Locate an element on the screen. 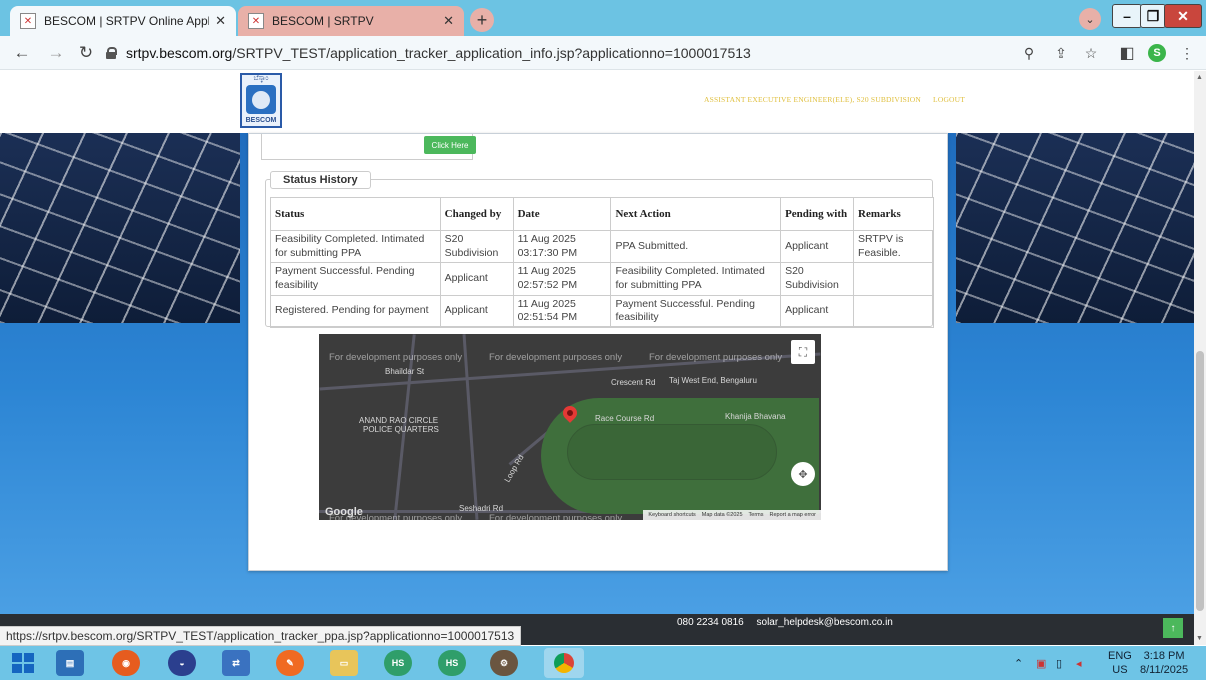 Image resolution: width=1206 pixels, height=680 pixels. side-panel-icon: ◧ is located at coordinates (1127, 53).